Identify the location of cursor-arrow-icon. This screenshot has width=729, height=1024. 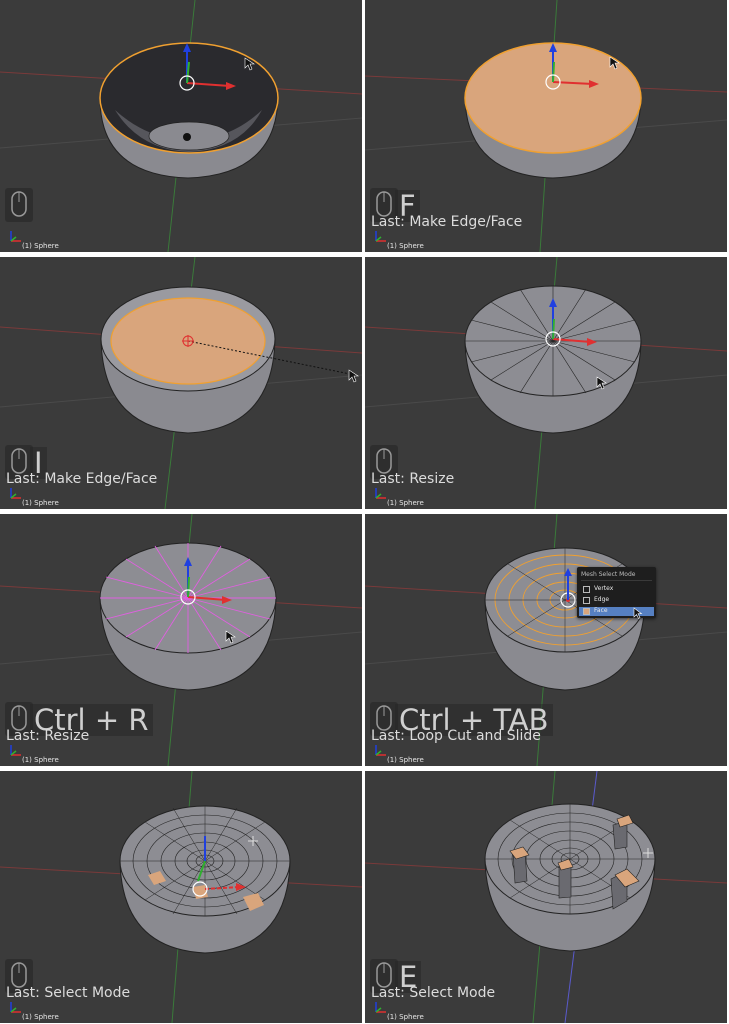
(638, 613).